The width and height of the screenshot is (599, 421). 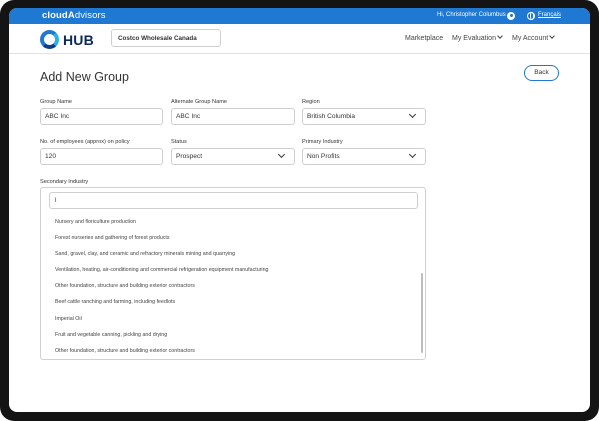 What do you see at coordinates (233, 116) in the screenshot?
I see `alt-group-name-input: ABC Inc` at bounding box center [233, 116].